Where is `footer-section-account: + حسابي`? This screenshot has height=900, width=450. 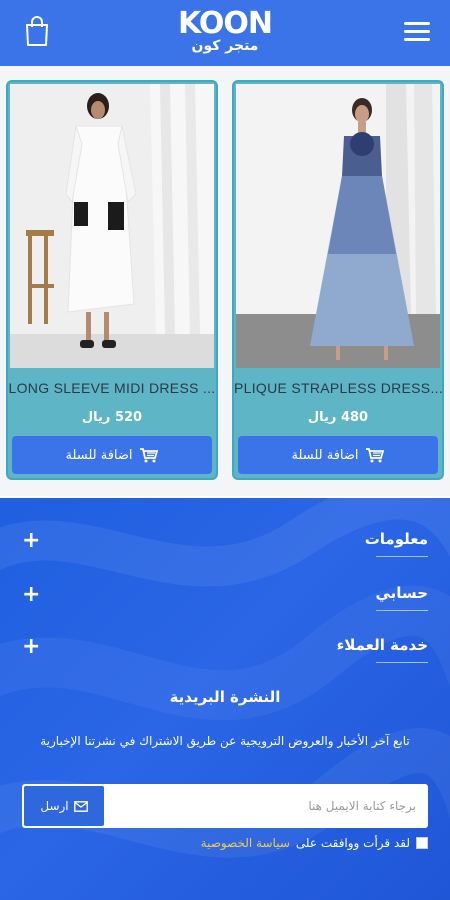
footer-section-account: + حسابي is located at coordinates (225, 599).